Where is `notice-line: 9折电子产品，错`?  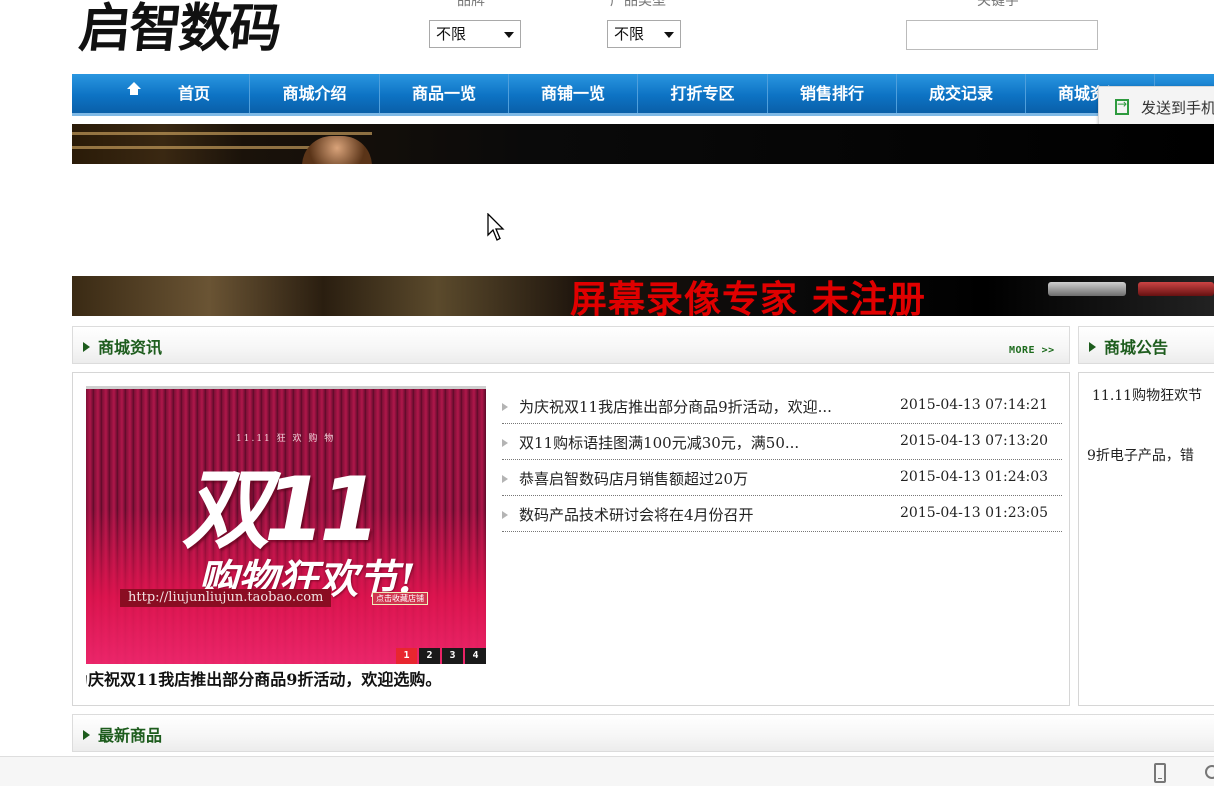
notice-line: 9折电子产品，错 is located at coordinates (1140, 455).